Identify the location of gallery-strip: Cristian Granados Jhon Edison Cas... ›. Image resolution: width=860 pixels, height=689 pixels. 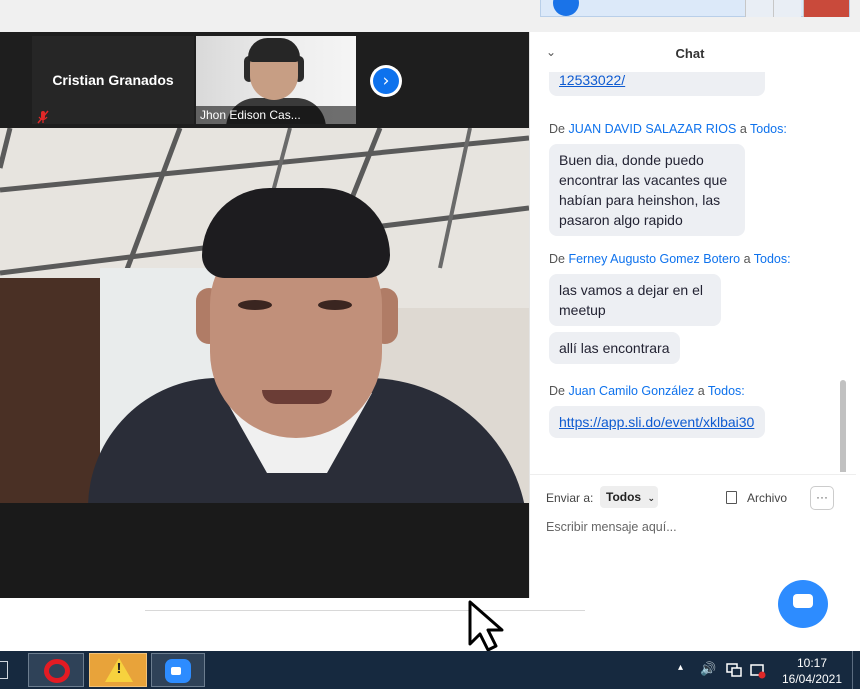
(264, 80).